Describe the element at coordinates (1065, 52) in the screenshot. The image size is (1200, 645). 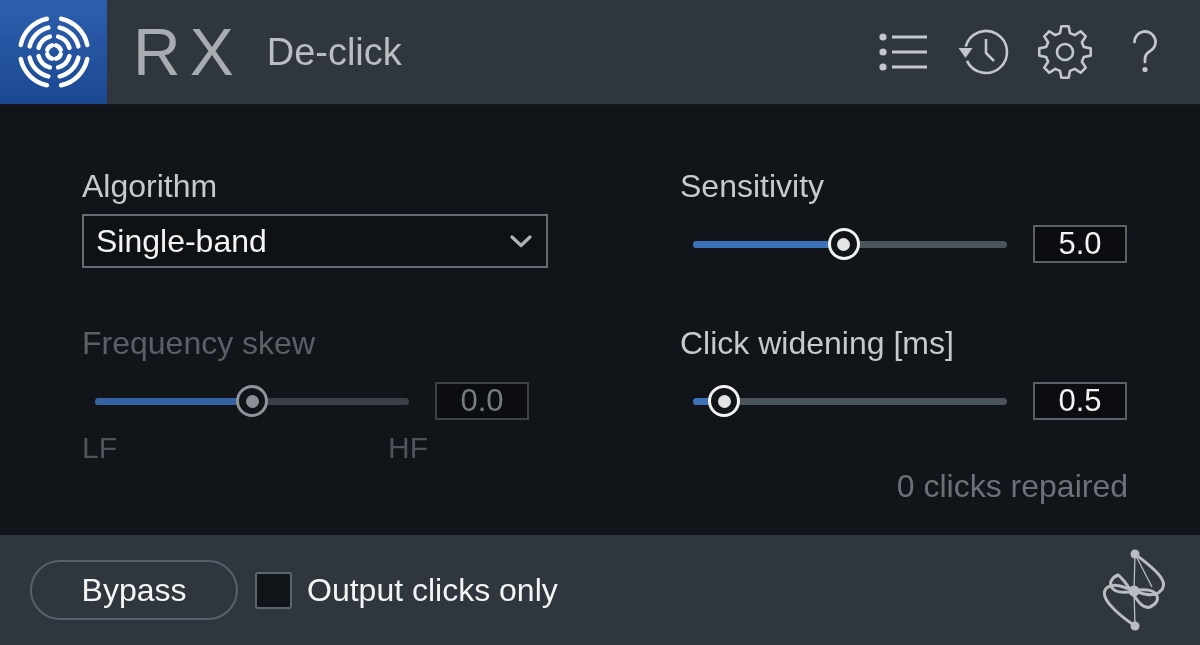
I see `settings-icon` at that location.